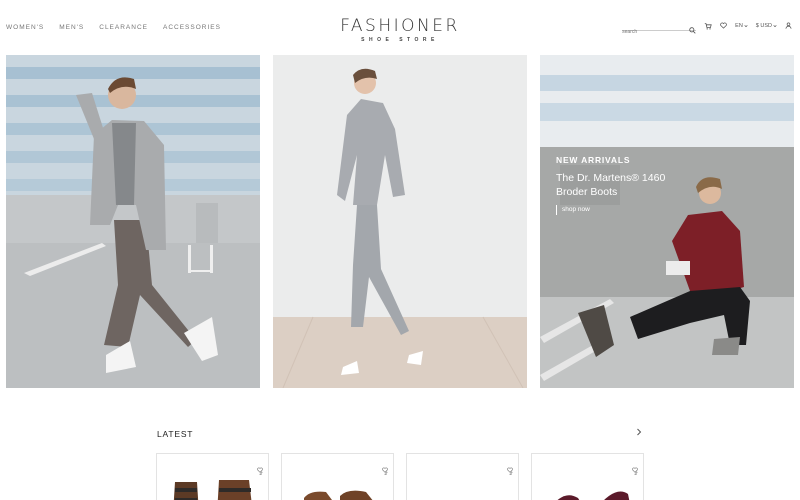 The width and height of the screenshot is (800, 500). I want to click on nav-link-womens: WOMEN'S, so click(25, 27).